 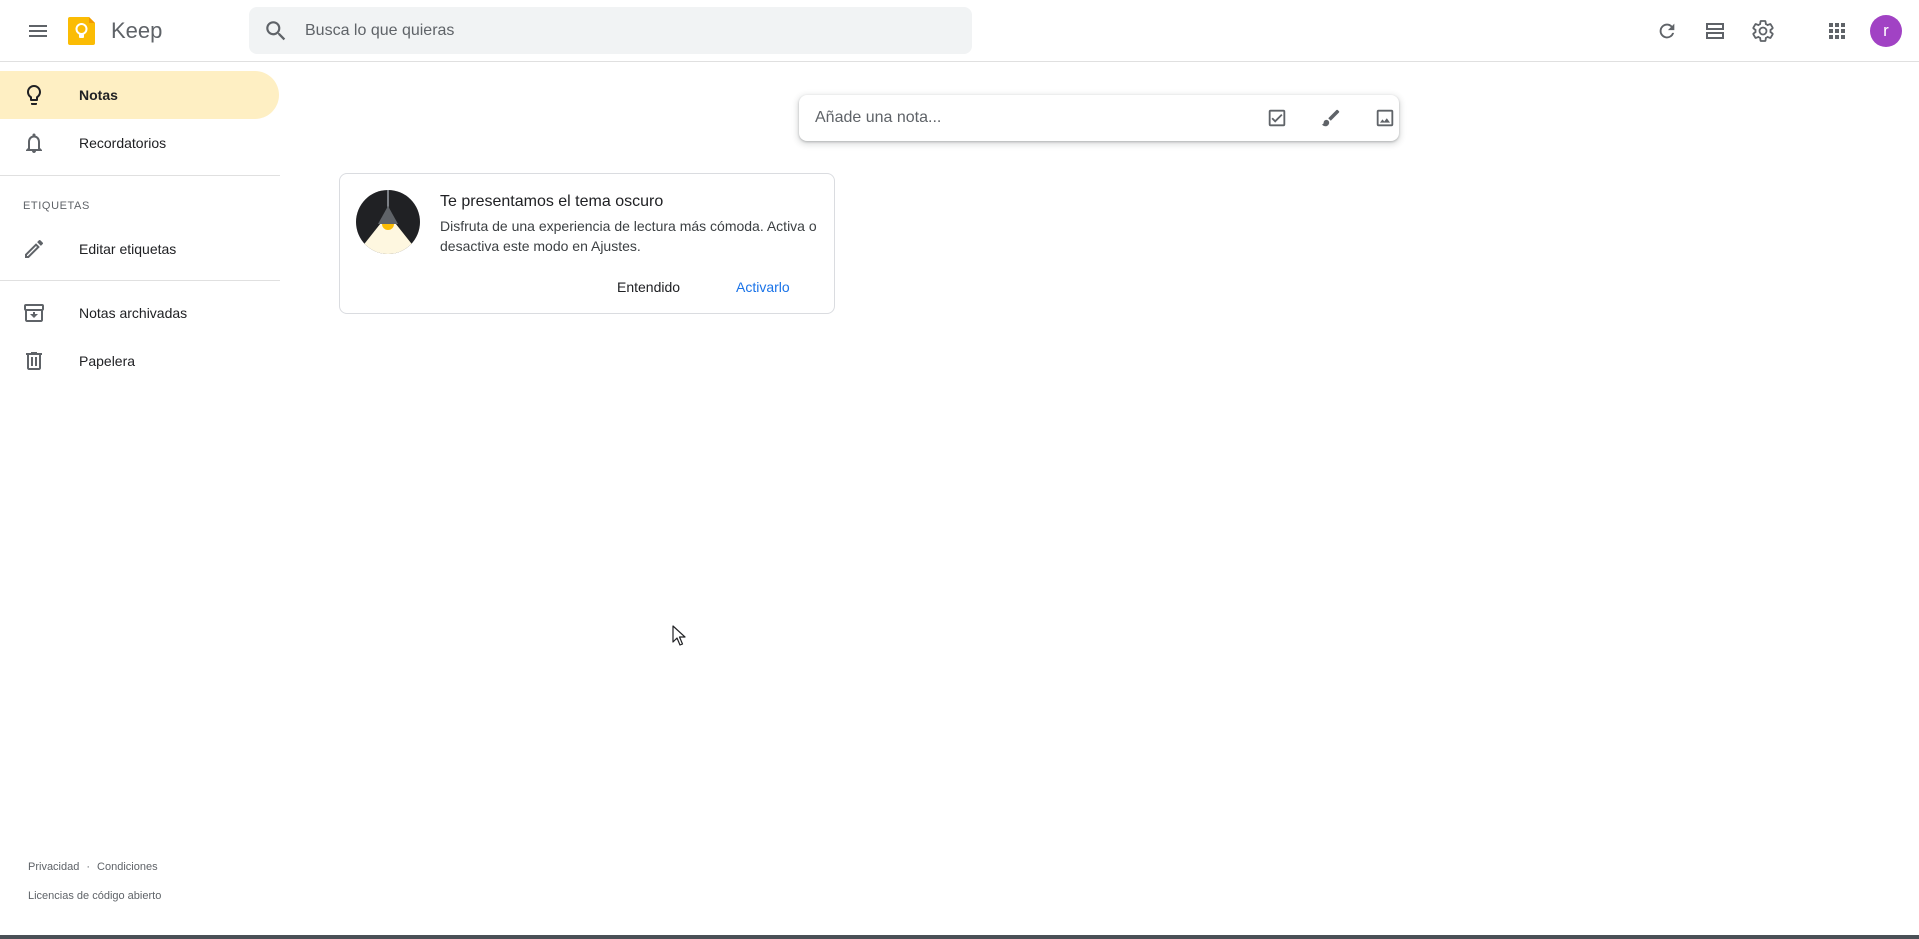 I want to click on new-list-button, so click(x=1277, y=118).